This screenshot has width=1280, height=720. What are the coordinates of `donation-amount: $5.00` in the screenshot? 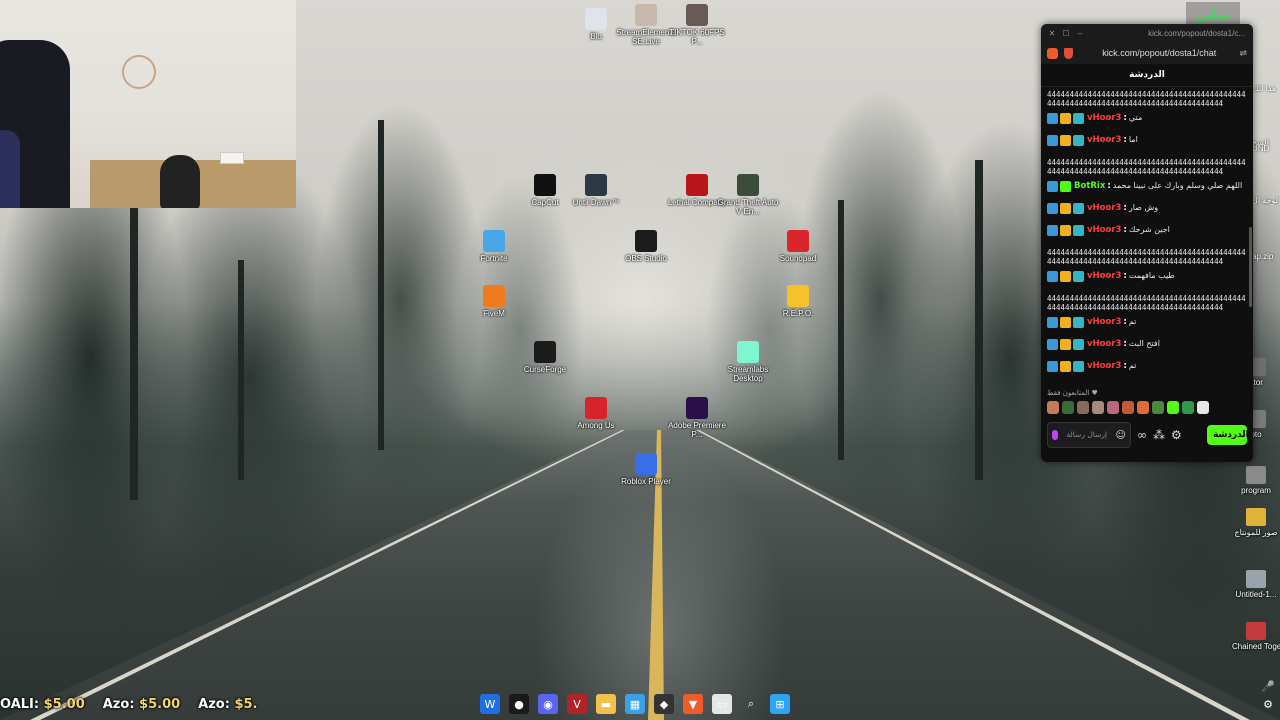 It's located at (64, 704).